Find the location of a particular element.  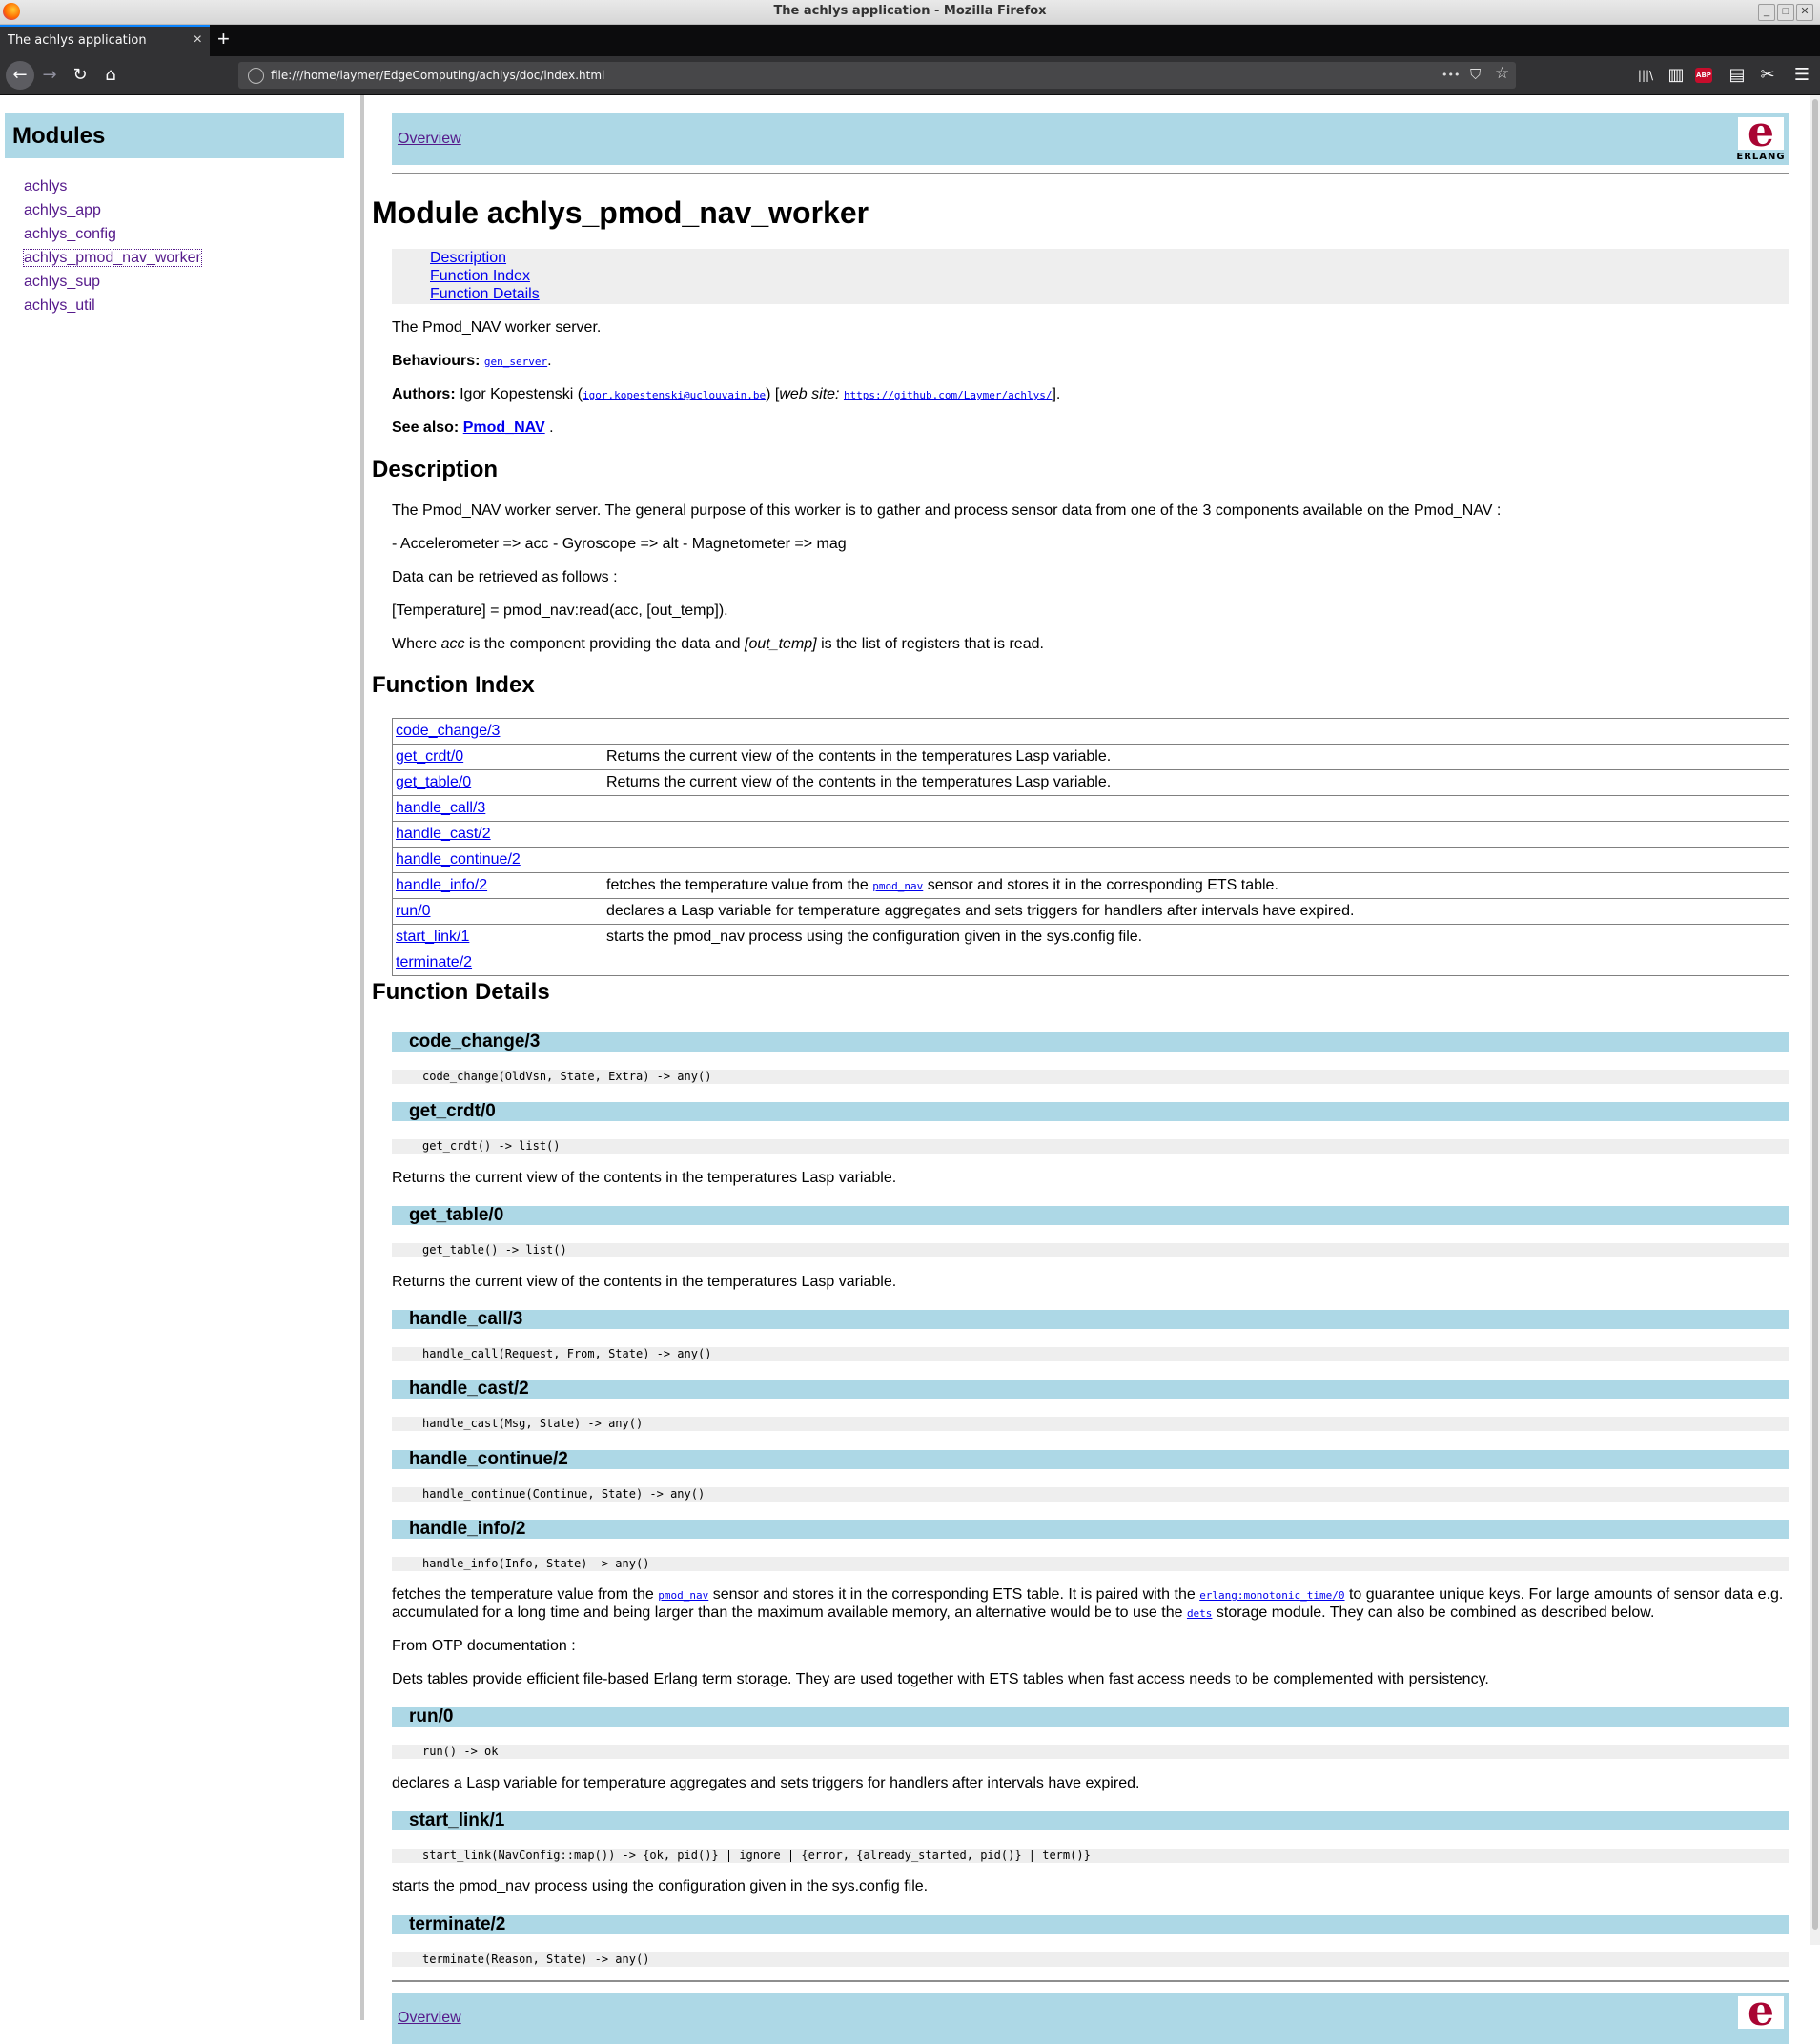

close-window-button: ✕ is located at coordinates (1804, 12).